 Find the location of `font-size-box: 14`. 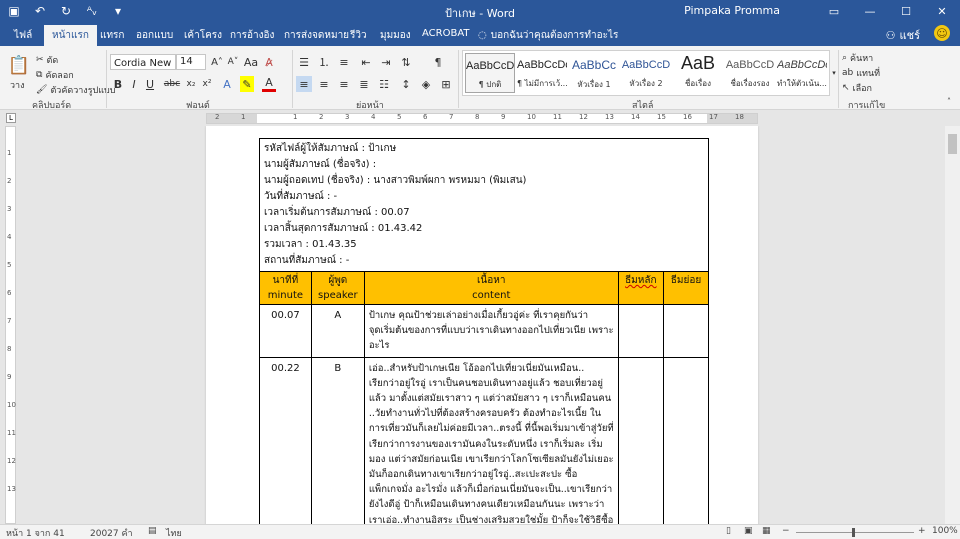

font-size-box: 14 is located at coordinates (191, 62).